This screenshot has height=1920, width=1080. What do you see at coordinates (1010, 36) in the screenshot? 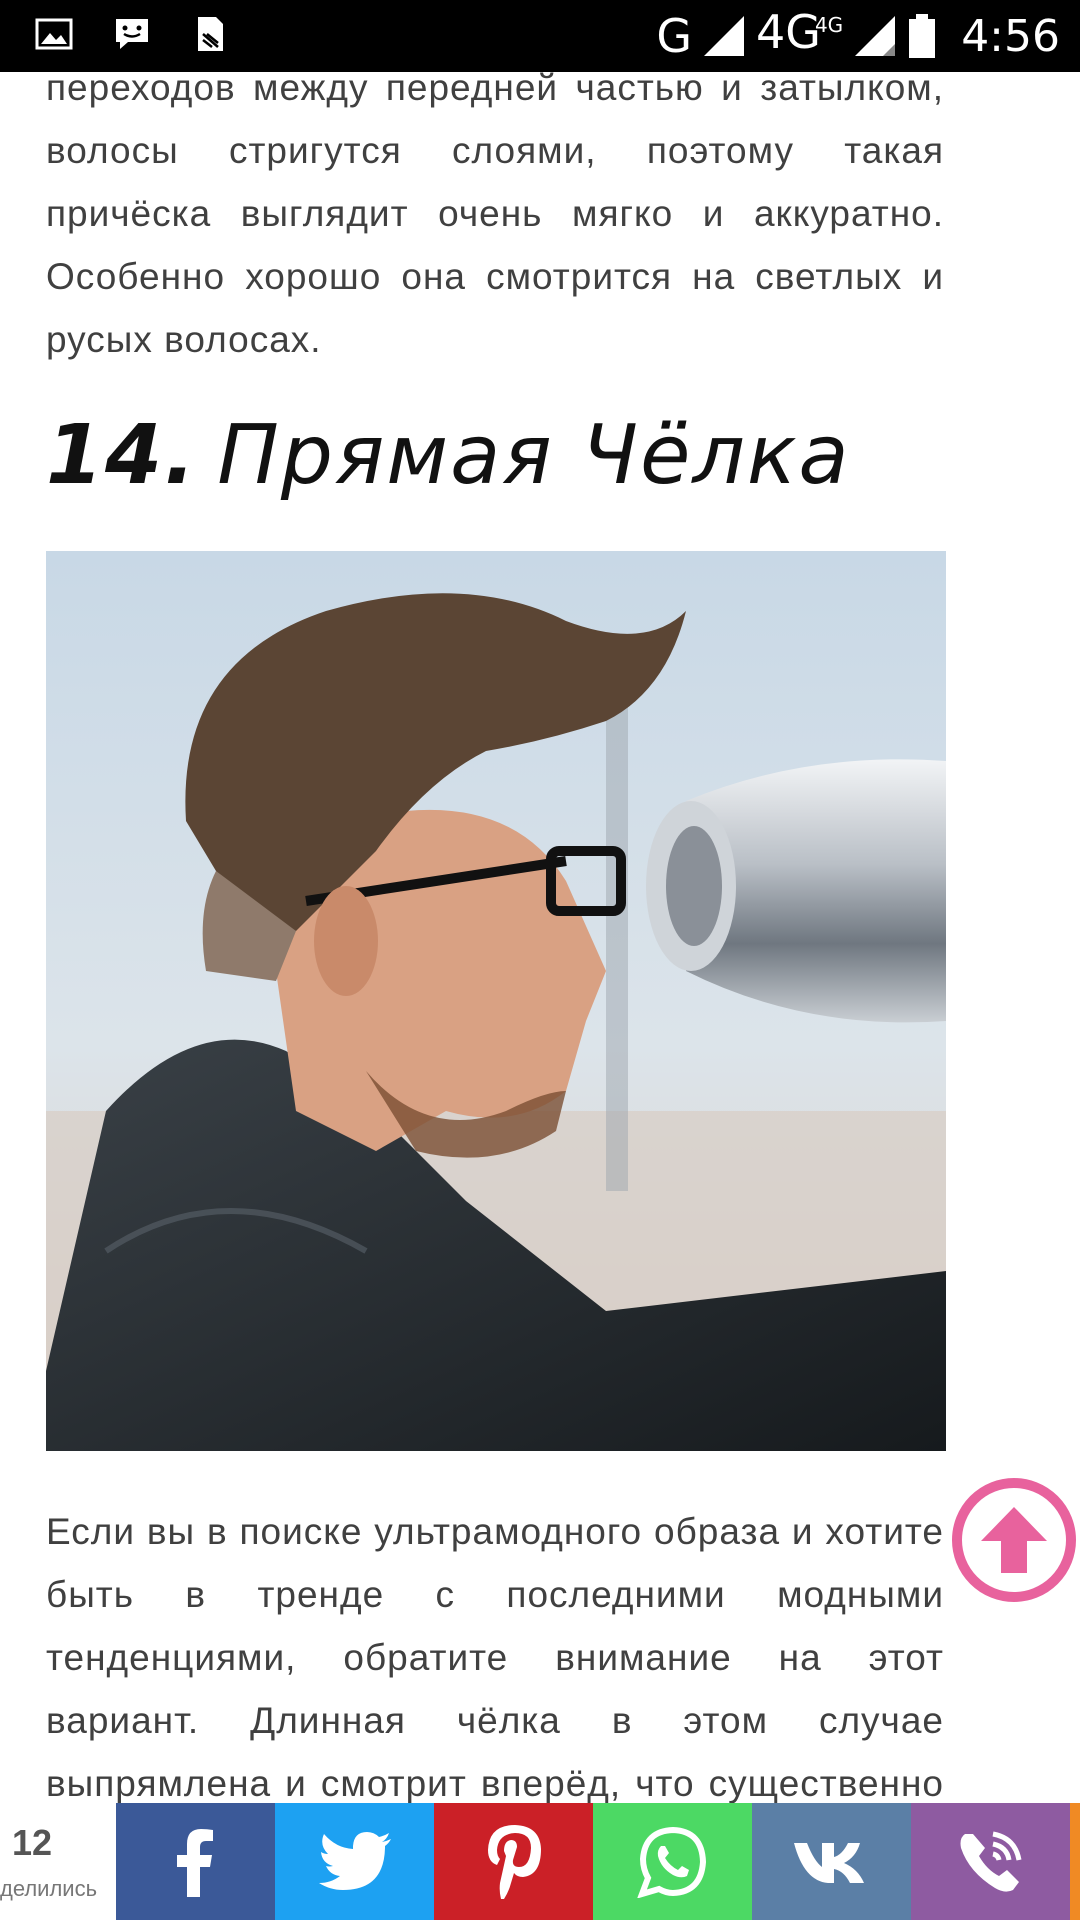
I see `clock: 4:56` at bounding box center [1010, 36].